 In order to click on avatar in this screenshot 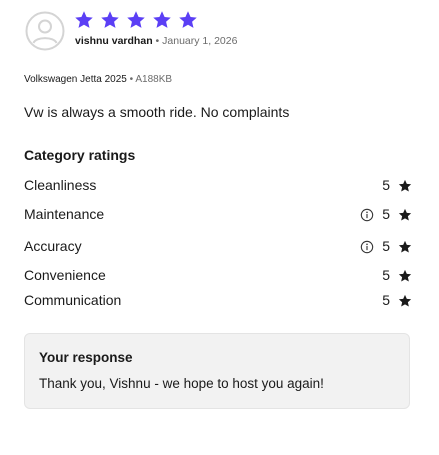, I will do `click(45, 31)`.